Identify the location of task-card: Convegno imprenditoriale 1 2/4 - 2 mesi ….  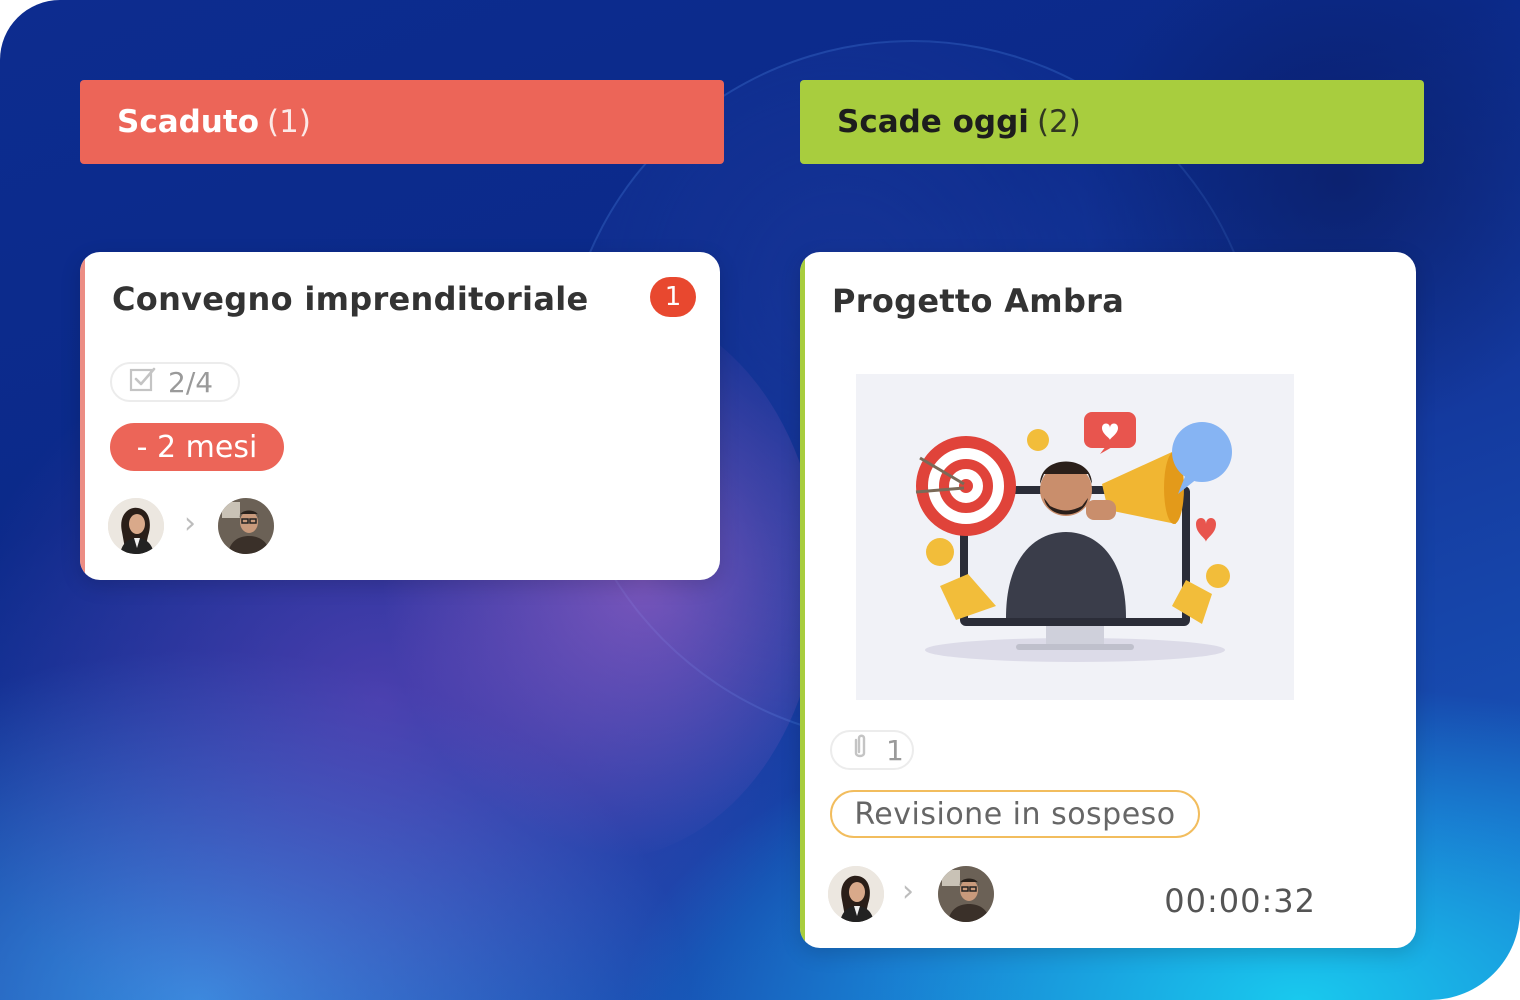
(400, 416).